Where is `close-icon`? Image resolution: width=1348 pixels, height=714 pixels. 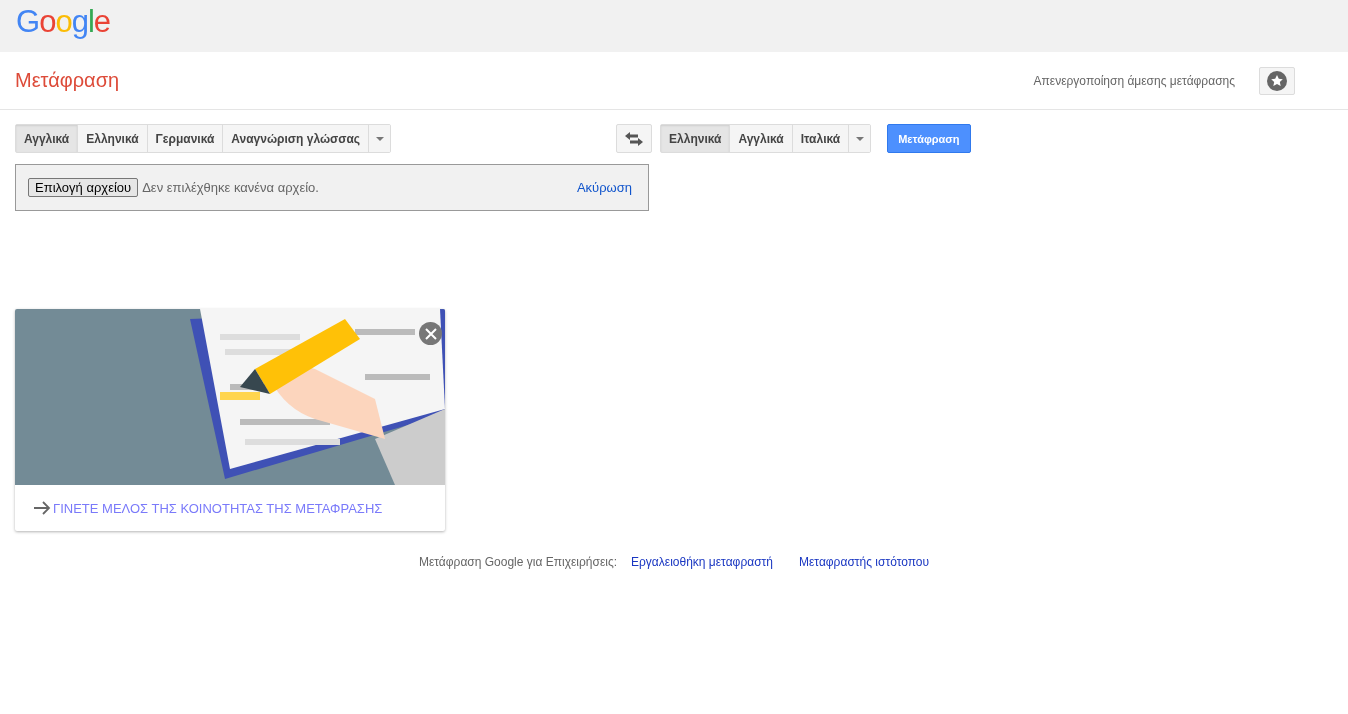
close-icon is located at coordinates (430, 333).